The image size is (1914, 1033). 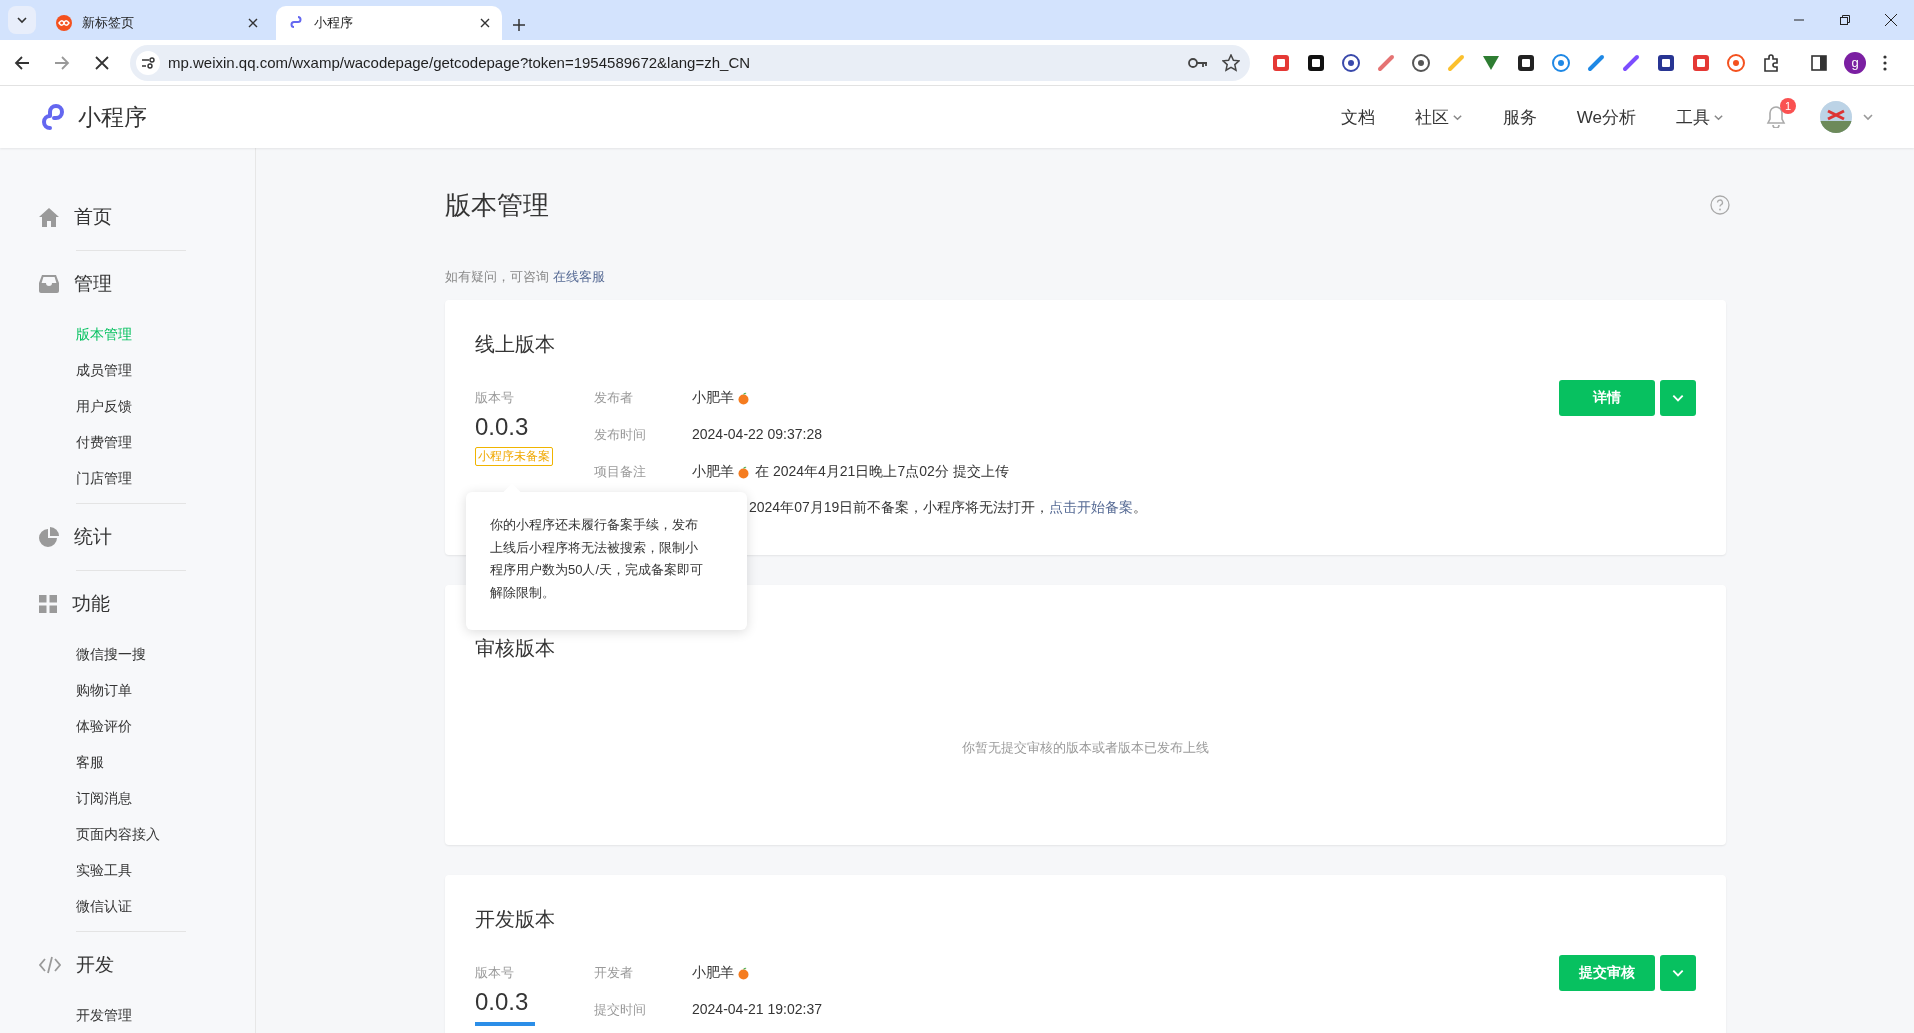 What do you see at coordinates (949, 508) in the screenshot?
I see `filing-notice: 2024年07月19日前不备案，小程序将无法打开，点击开始备案。` at bounding box center [949, 508].